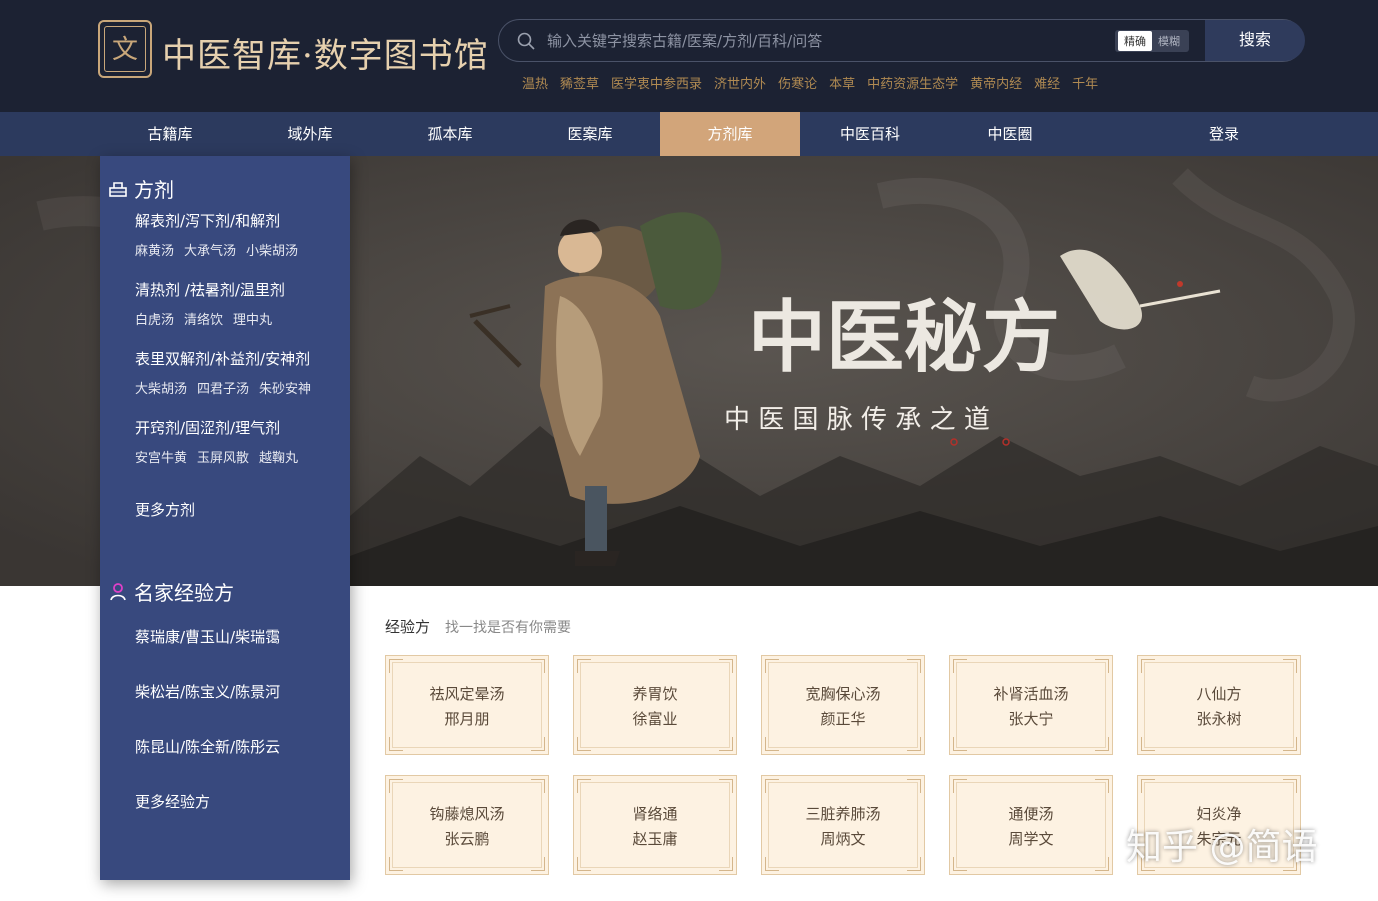 The height and width of the screenshot is (901, 1378). I want to click on formula-link: 越鞠丸, so click(278, 456).